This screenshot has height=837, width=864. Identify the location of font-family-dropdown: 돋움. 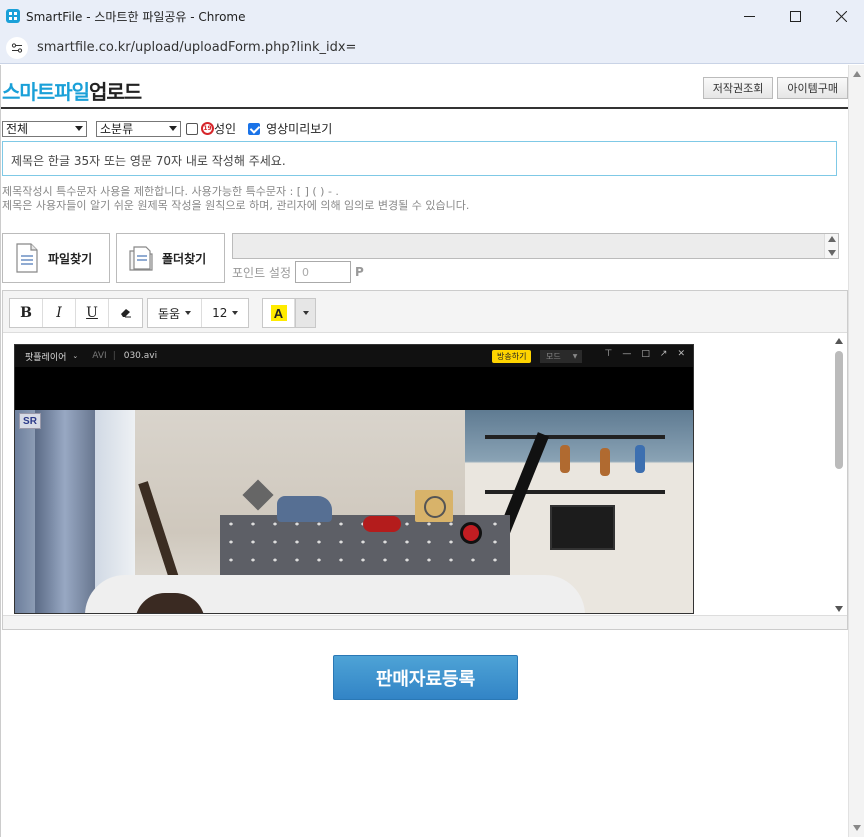
(175, 313).